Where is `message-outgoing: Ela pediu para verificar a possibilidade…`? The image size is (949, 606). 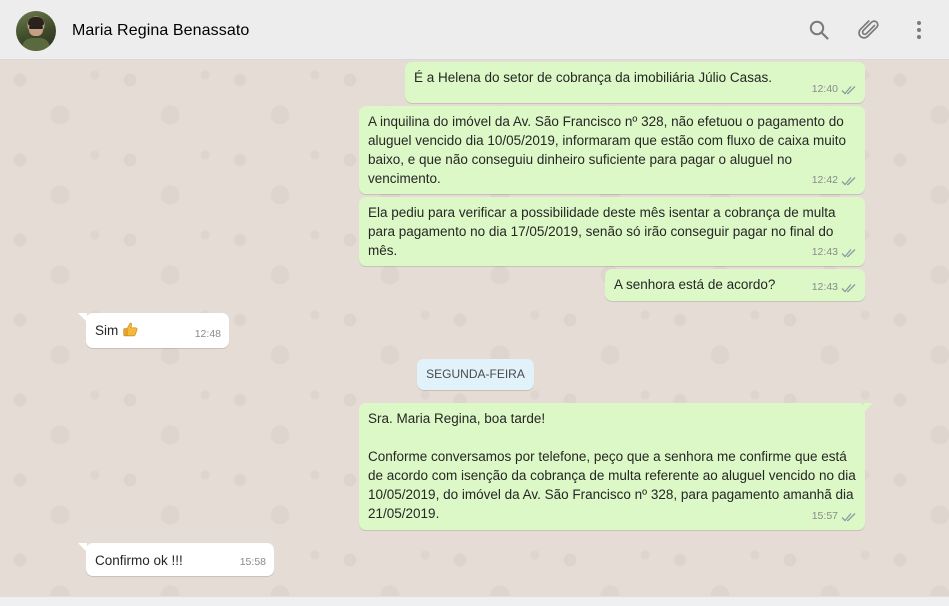
message-outgoing: Ela pediu para verificar a possibilidade… is located at coordinates (612, 231).